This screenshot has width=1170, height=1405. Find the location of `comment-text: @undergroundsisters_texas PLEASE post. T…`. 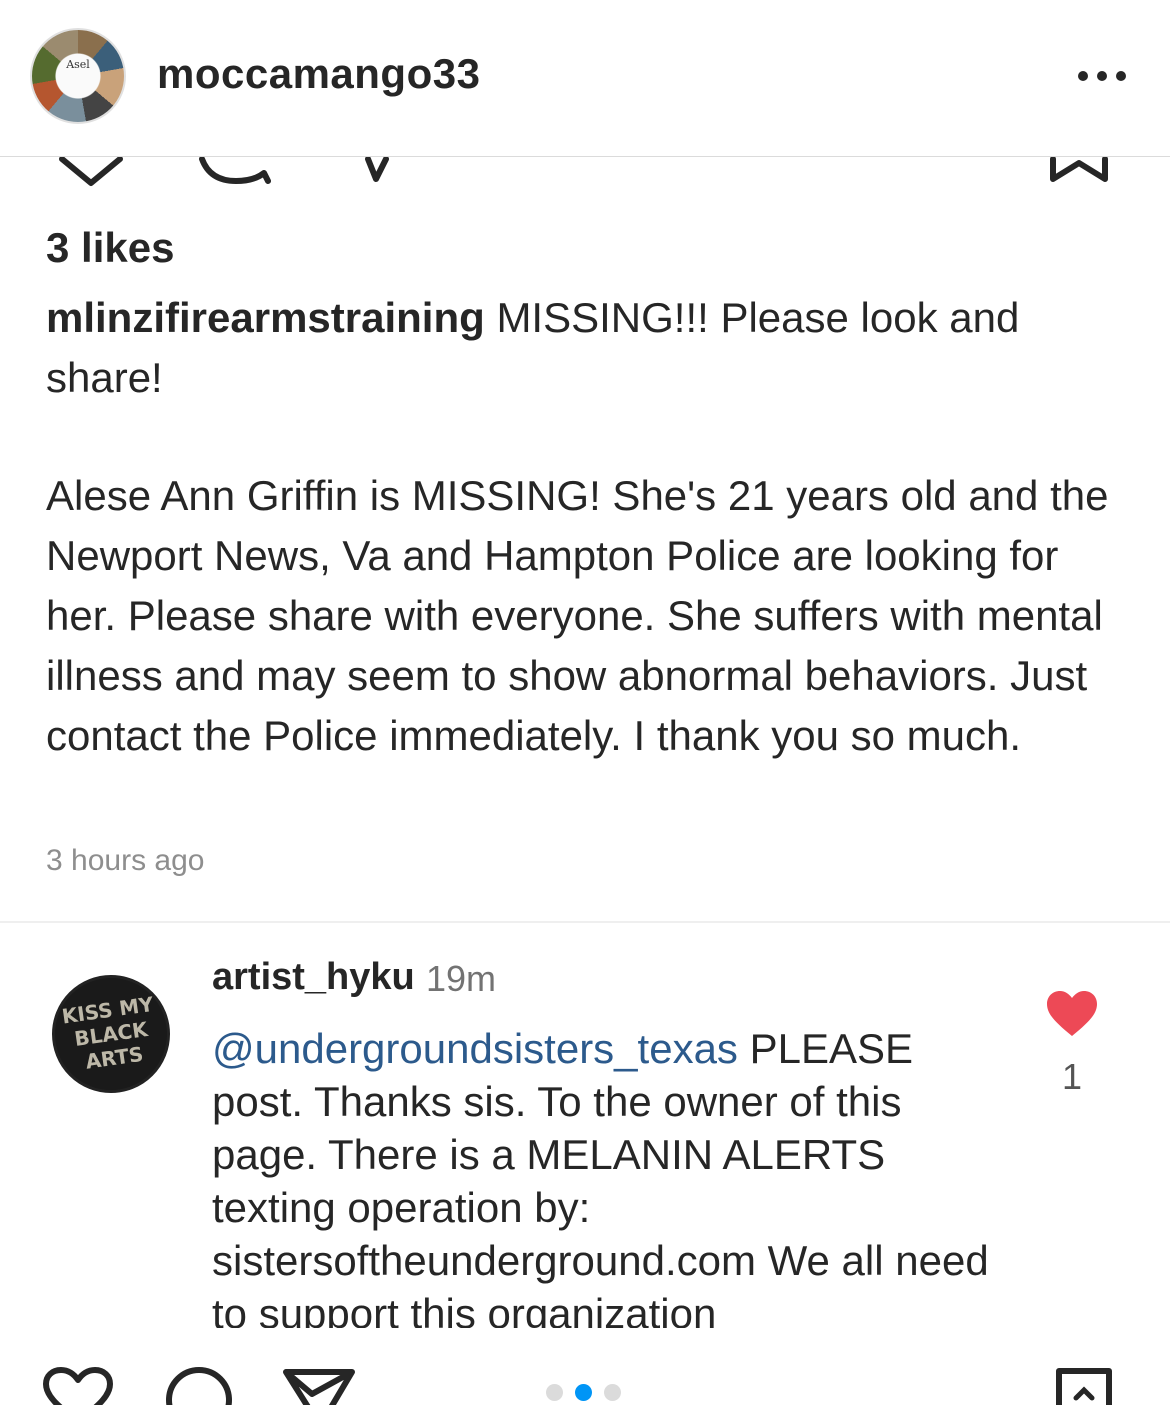

comment-text: @undergroundsisters_texas PLEASE post. T… is located at coordinates (612, 1175).